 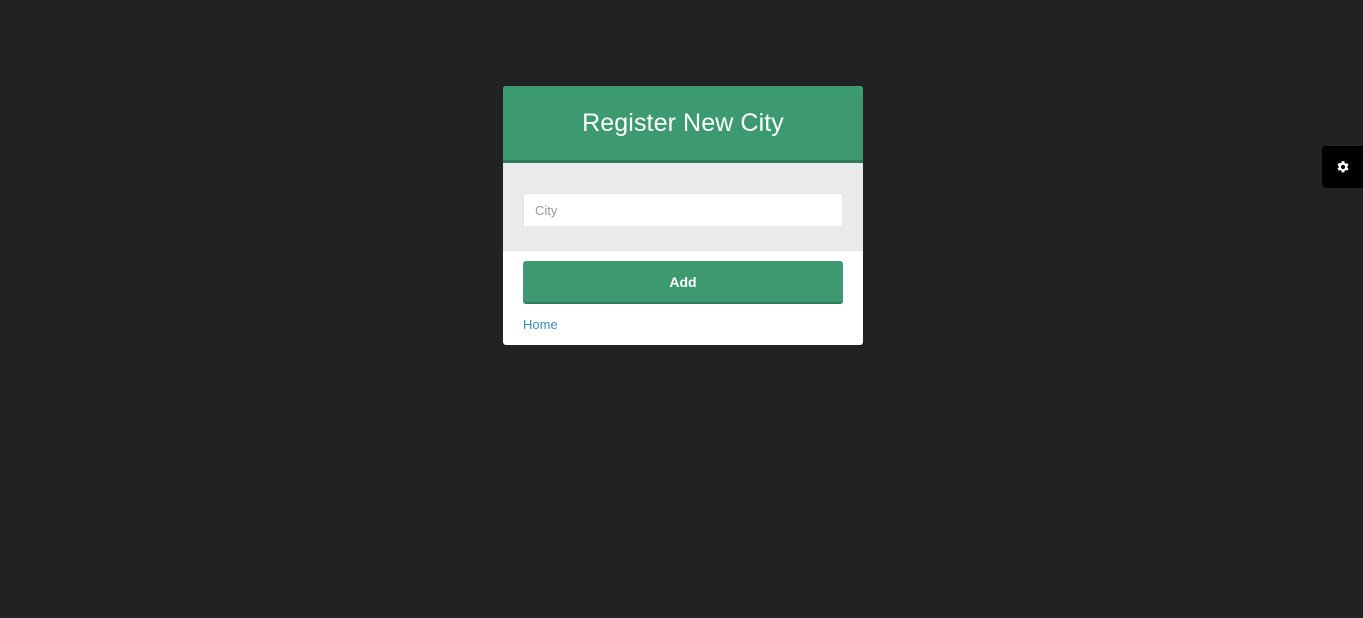 I want to click on register-city-card: Register New City Add Home, so click(x=683, y=215).